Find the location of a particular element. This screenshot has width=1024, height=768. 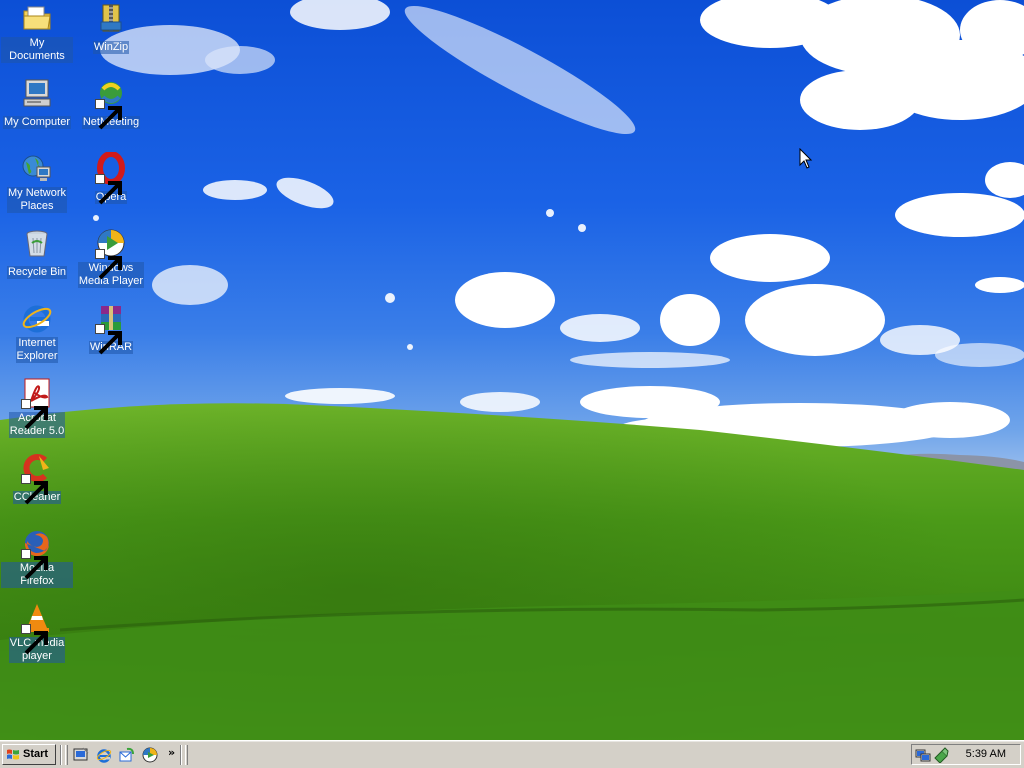

desktop-icon-vlc-media-player: VLC media player is located at coordinates (37, 633).